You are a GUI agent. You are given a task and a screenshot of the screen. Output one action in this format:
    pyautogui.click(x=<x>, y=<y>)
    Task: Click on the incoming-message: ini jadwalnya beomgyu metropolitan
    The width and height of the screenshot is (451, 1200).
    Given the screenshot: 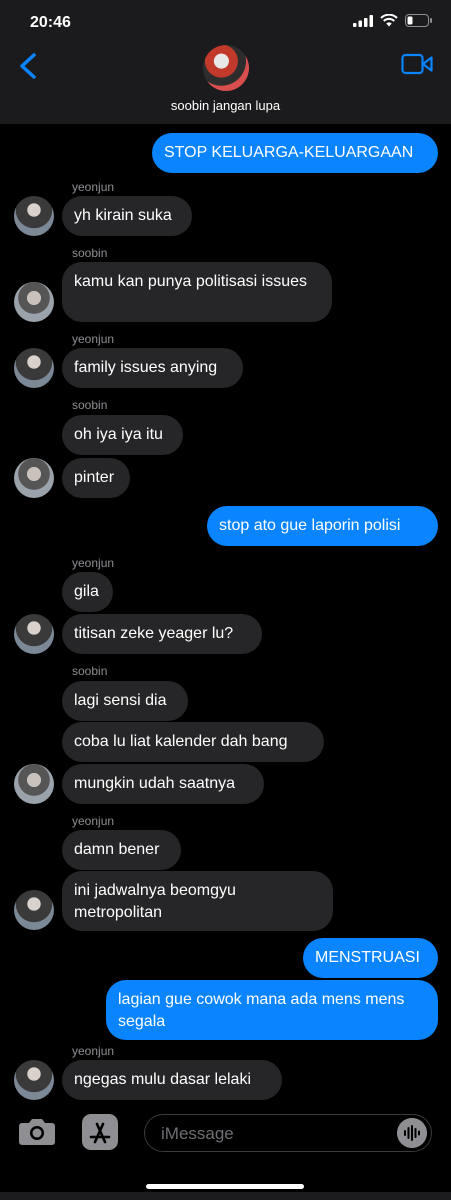 What is the action you would take?
    pyautogui.click(x=197, y=901)
    